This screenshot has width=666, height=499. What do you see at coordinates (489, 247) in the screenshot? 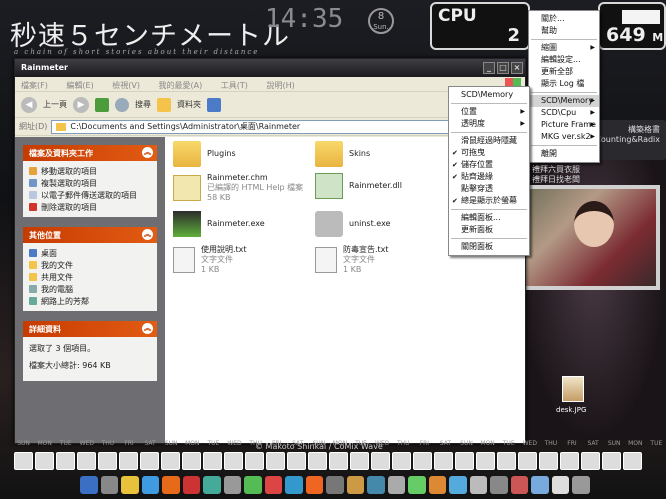
I see `skin-menu-close: 關閉面板` at bounding box center [489, 247].